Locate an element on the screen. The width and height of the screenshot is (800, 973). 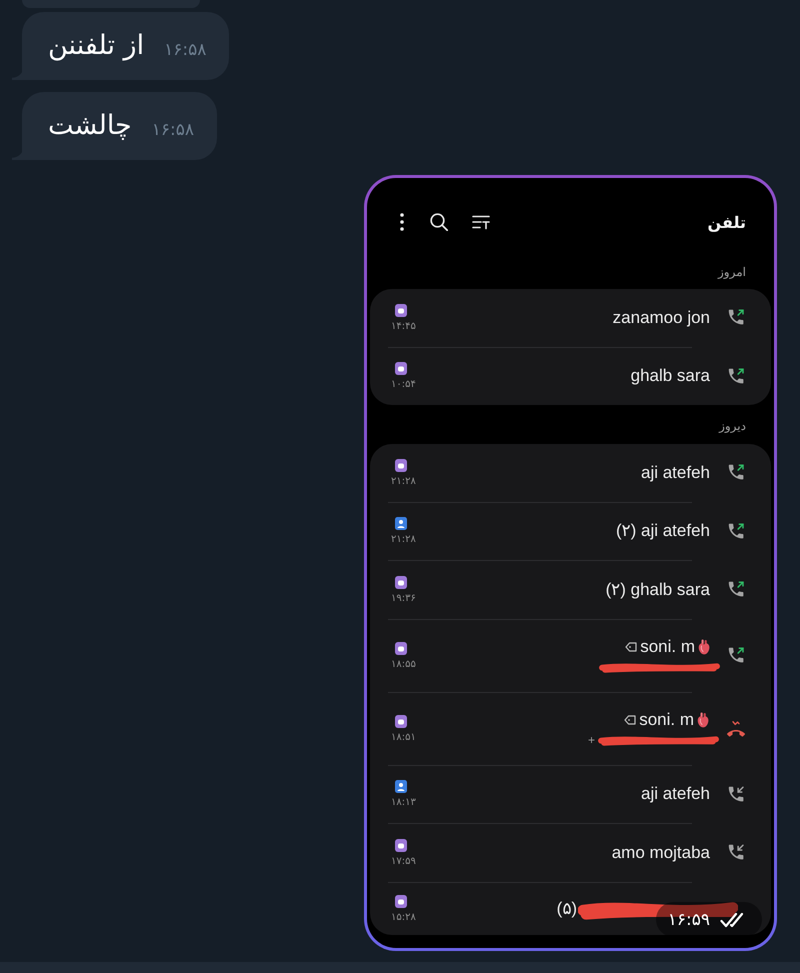
call-time: ۱۸:۵۱ is located at coordinates (403, 737).